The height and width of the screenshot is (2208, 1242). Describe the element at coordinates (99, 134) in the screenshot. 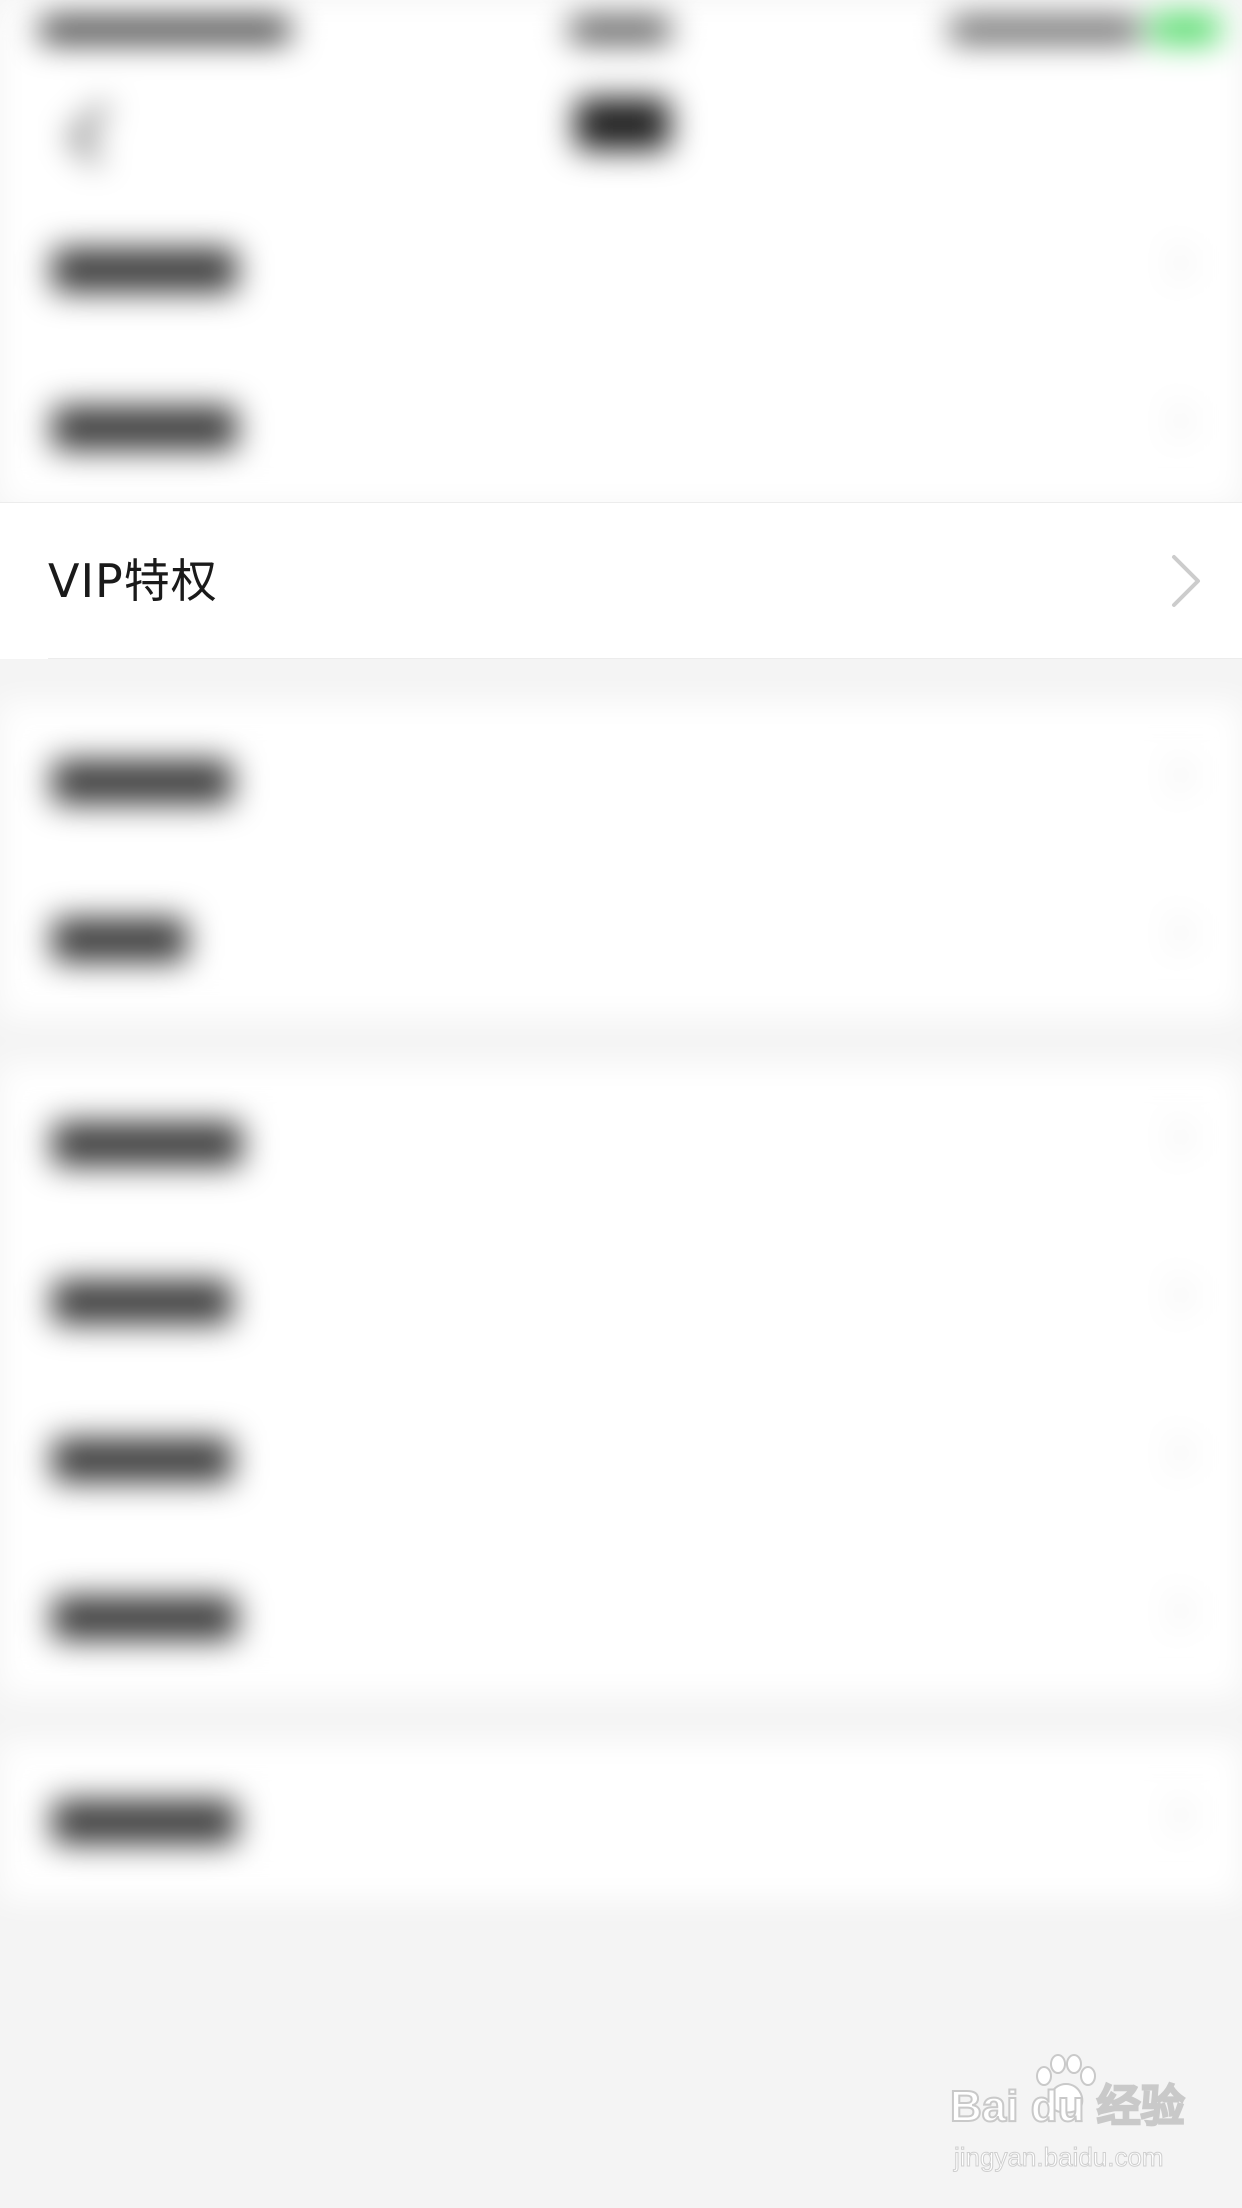

I see `back-arrow-icon` at that location.